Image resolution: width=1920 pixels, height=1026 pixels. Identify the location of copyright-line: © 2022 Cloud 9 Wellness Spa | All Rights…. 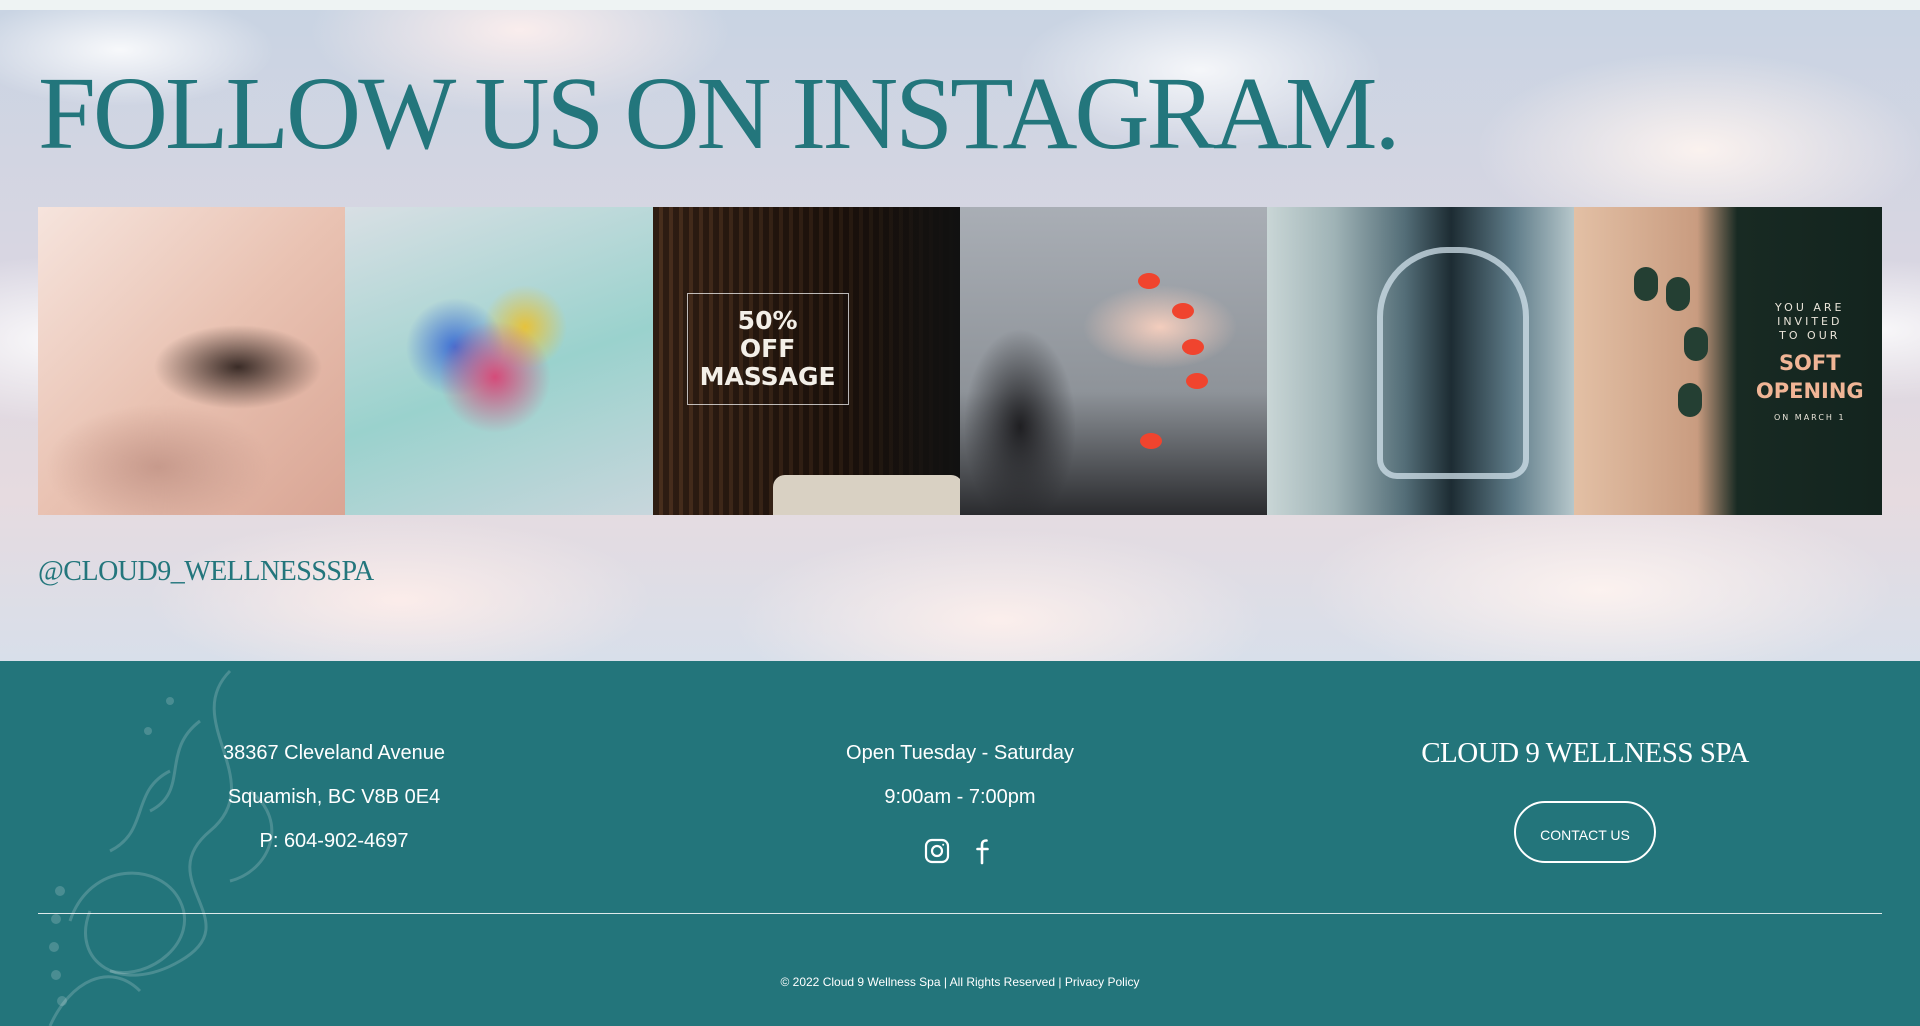
(960, 982).